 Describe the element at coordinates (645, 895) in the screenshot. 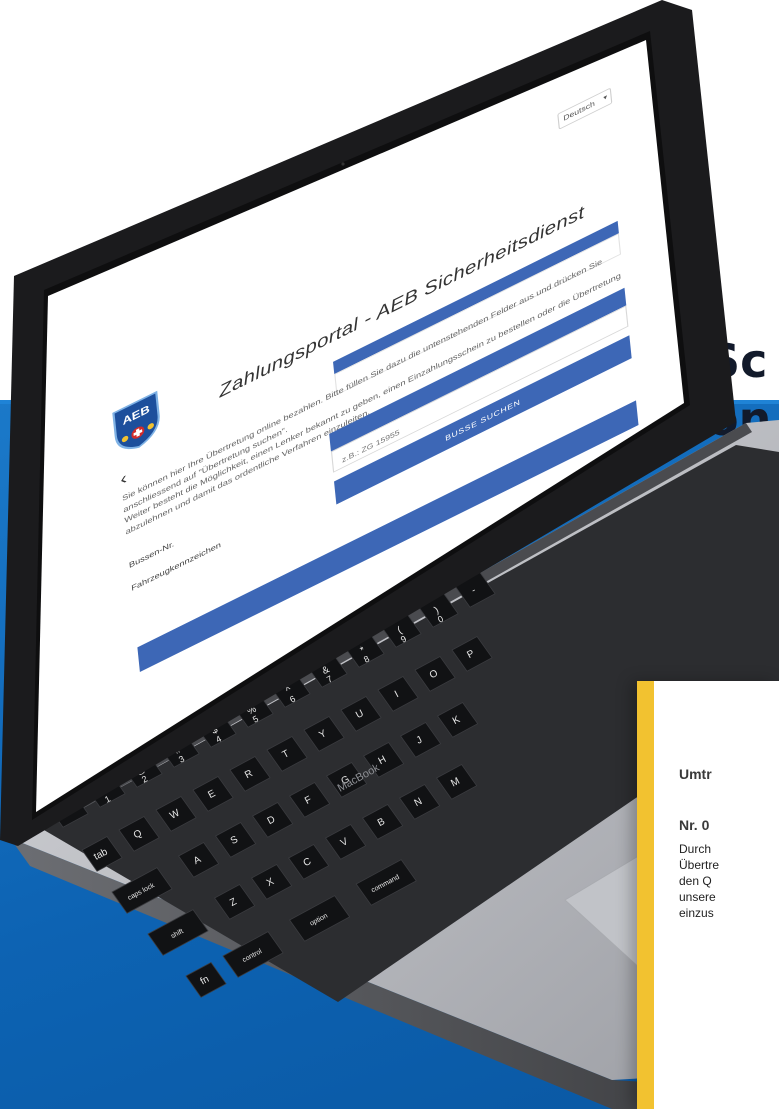

I see `card-accent-stripe` at that location.